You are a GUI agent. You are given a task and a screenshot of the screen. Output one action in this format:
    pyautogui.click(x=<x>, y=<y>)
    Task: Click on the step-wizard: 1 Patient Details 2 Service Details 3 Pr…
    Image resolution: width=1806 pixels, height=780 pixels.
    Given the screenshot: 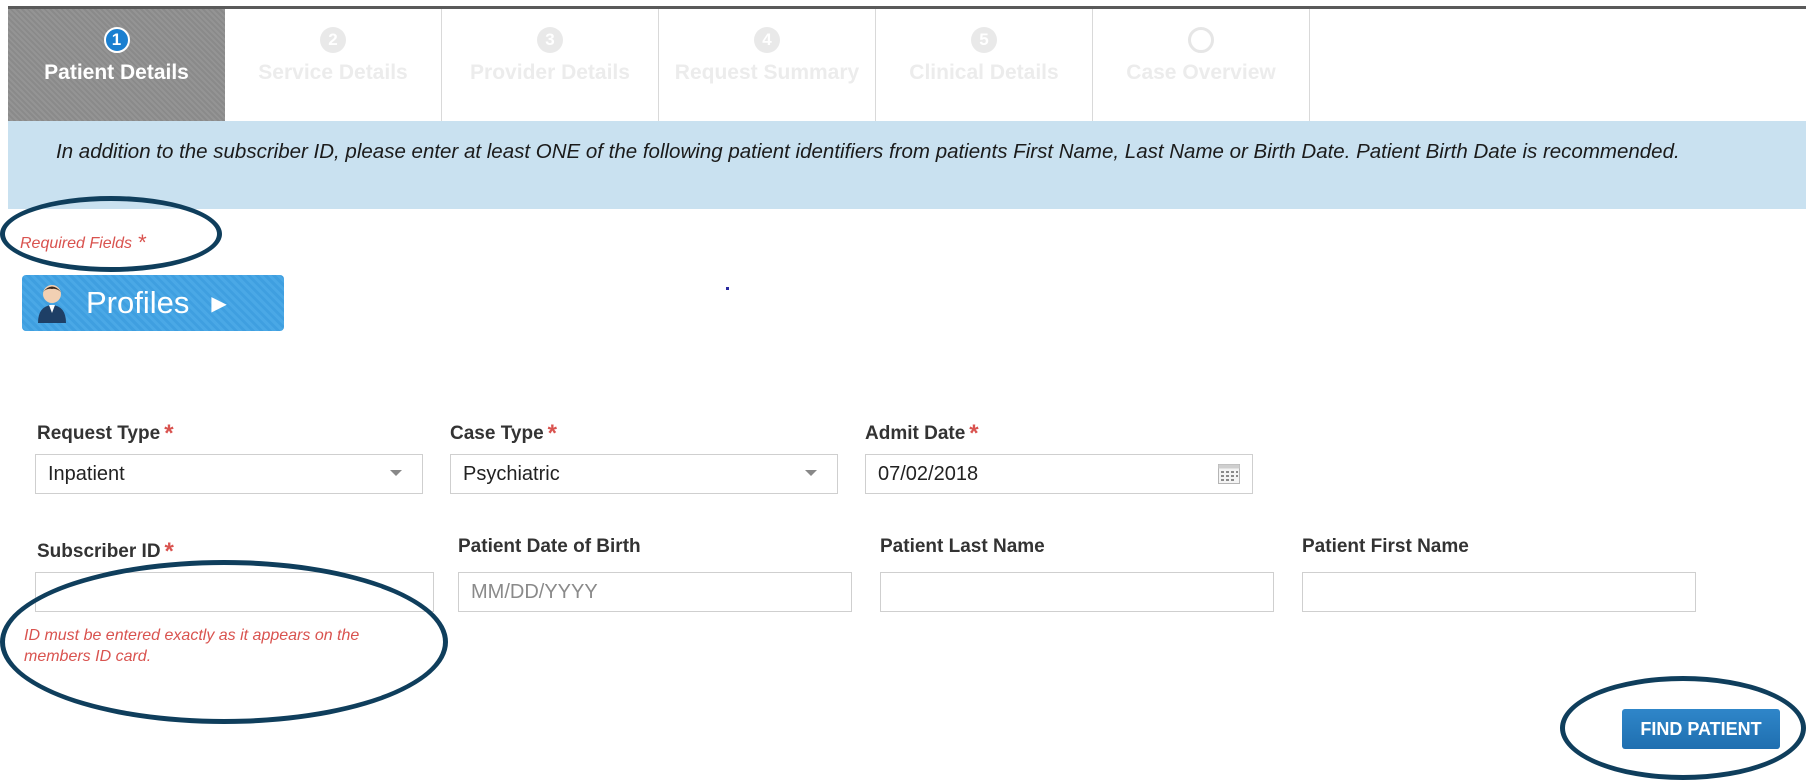 What is the action you would take?
    pyautogui.click(x=659, y=65)
    